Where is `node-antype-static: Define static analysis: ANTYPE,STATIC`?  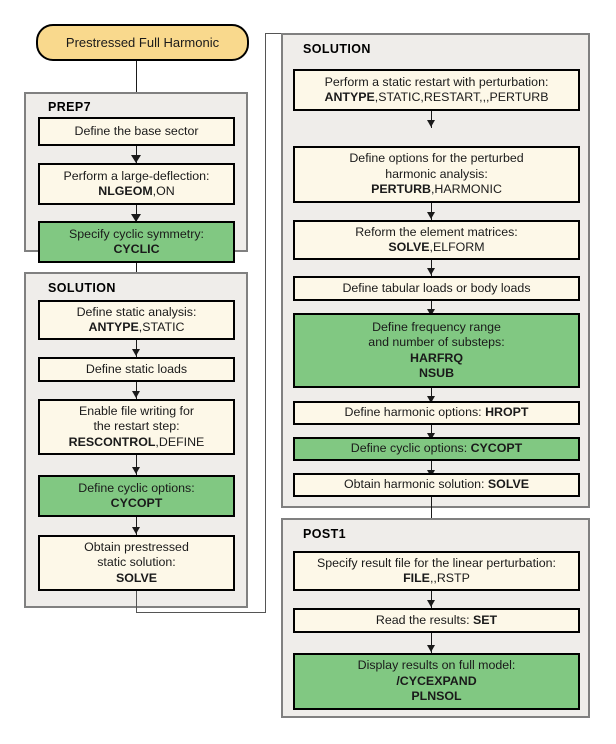
node-antype-static: Define static analysis: ANTYPE,STATIC is located at coordinates (136, 320).